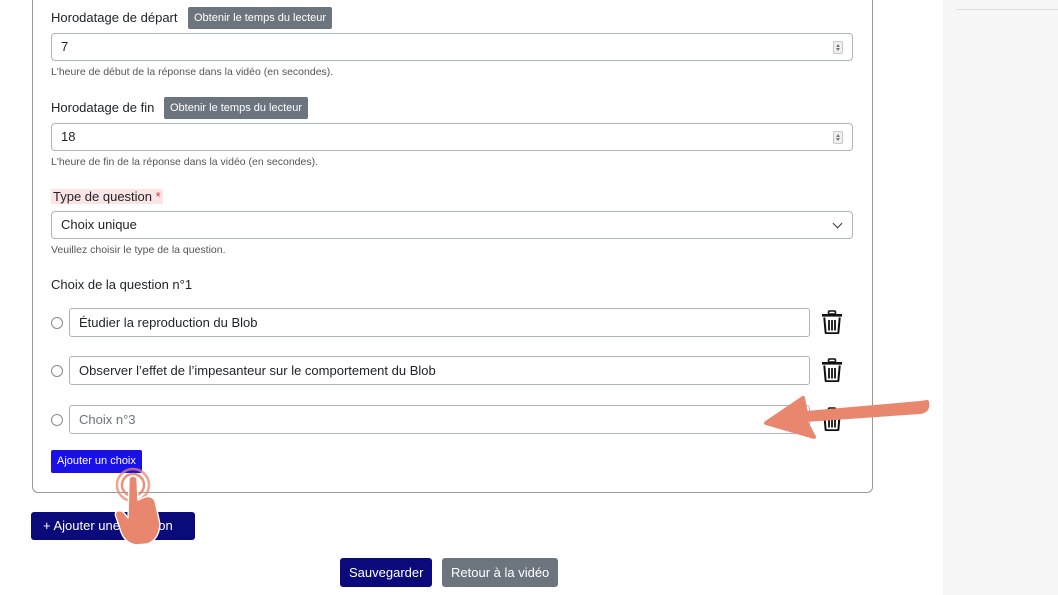 Image resolution: width=1058 pixels, height=595 pixels. I want to click on add-question-button: + Ajouter une question, so click(113, 526).